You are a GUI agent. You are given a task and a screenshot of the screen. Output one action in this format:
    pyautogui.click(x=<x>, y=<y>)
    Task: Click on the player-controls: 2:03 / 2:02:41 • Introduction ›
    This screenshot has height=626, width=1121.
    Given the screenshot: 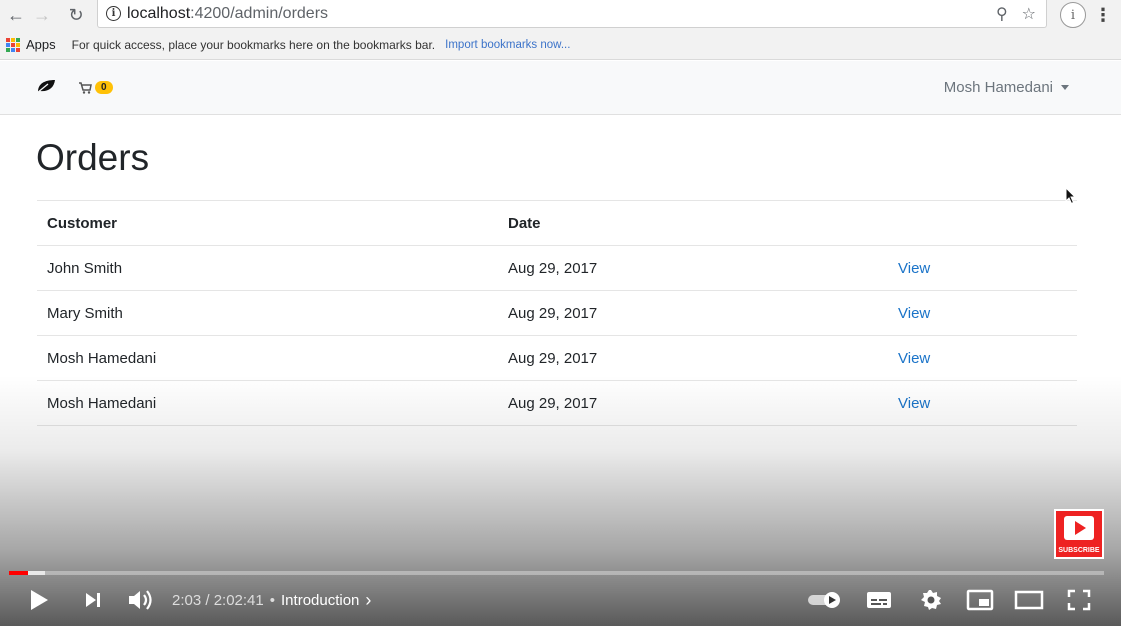 What is the action you would take?
    pyautogui.click(x=560, y=602)
    